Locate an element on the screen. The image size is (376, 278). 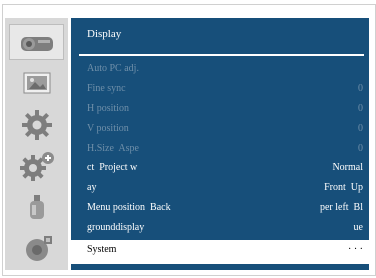
sidebar-item-info is located at coordinates (36, 207).